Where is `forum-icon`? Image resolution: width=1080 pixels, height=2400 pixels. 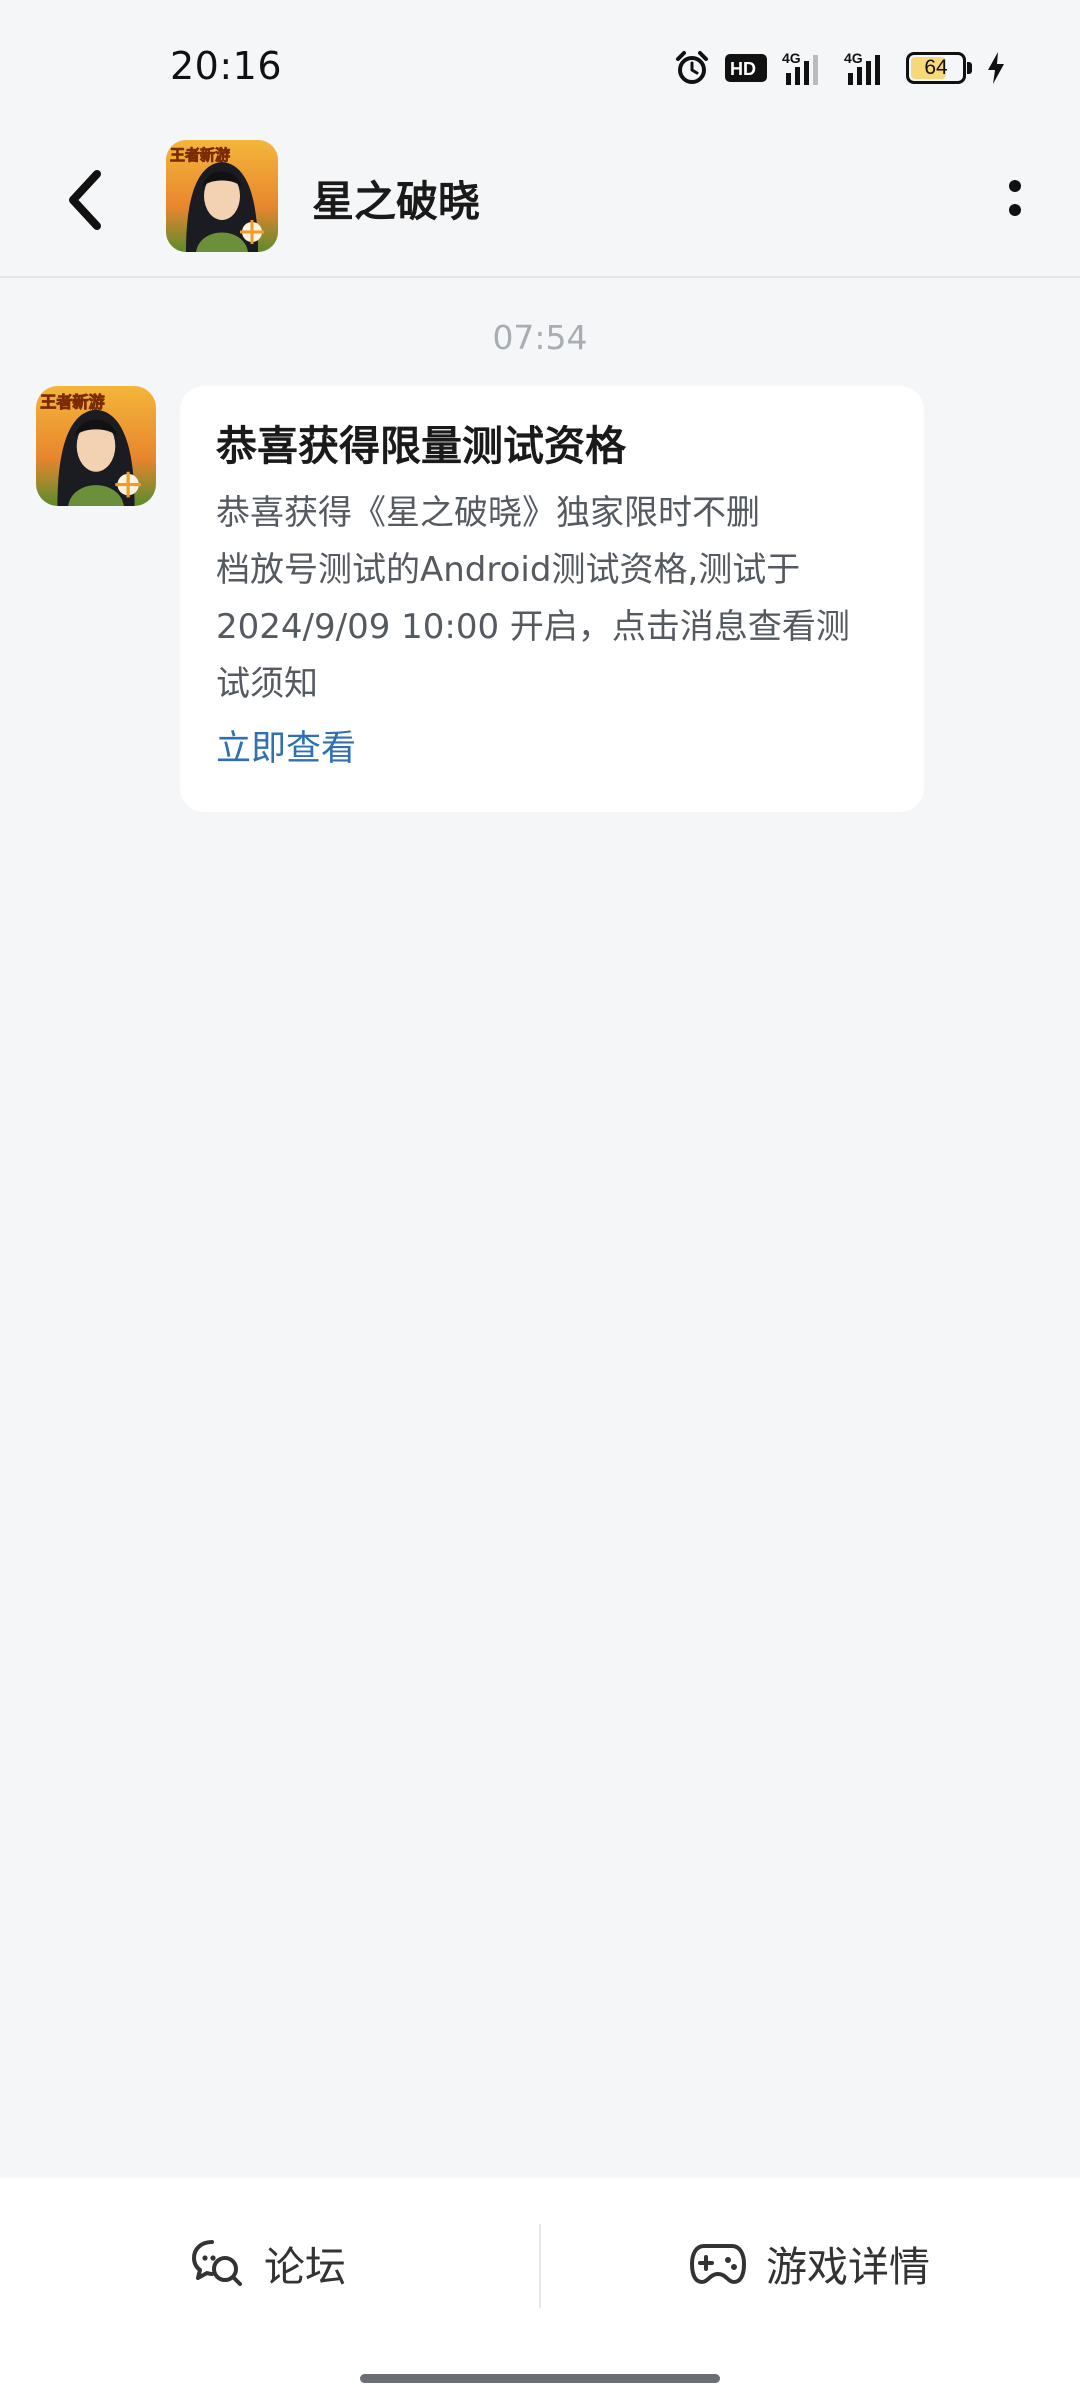 forum-icon is located at coordinates (217, 2263).